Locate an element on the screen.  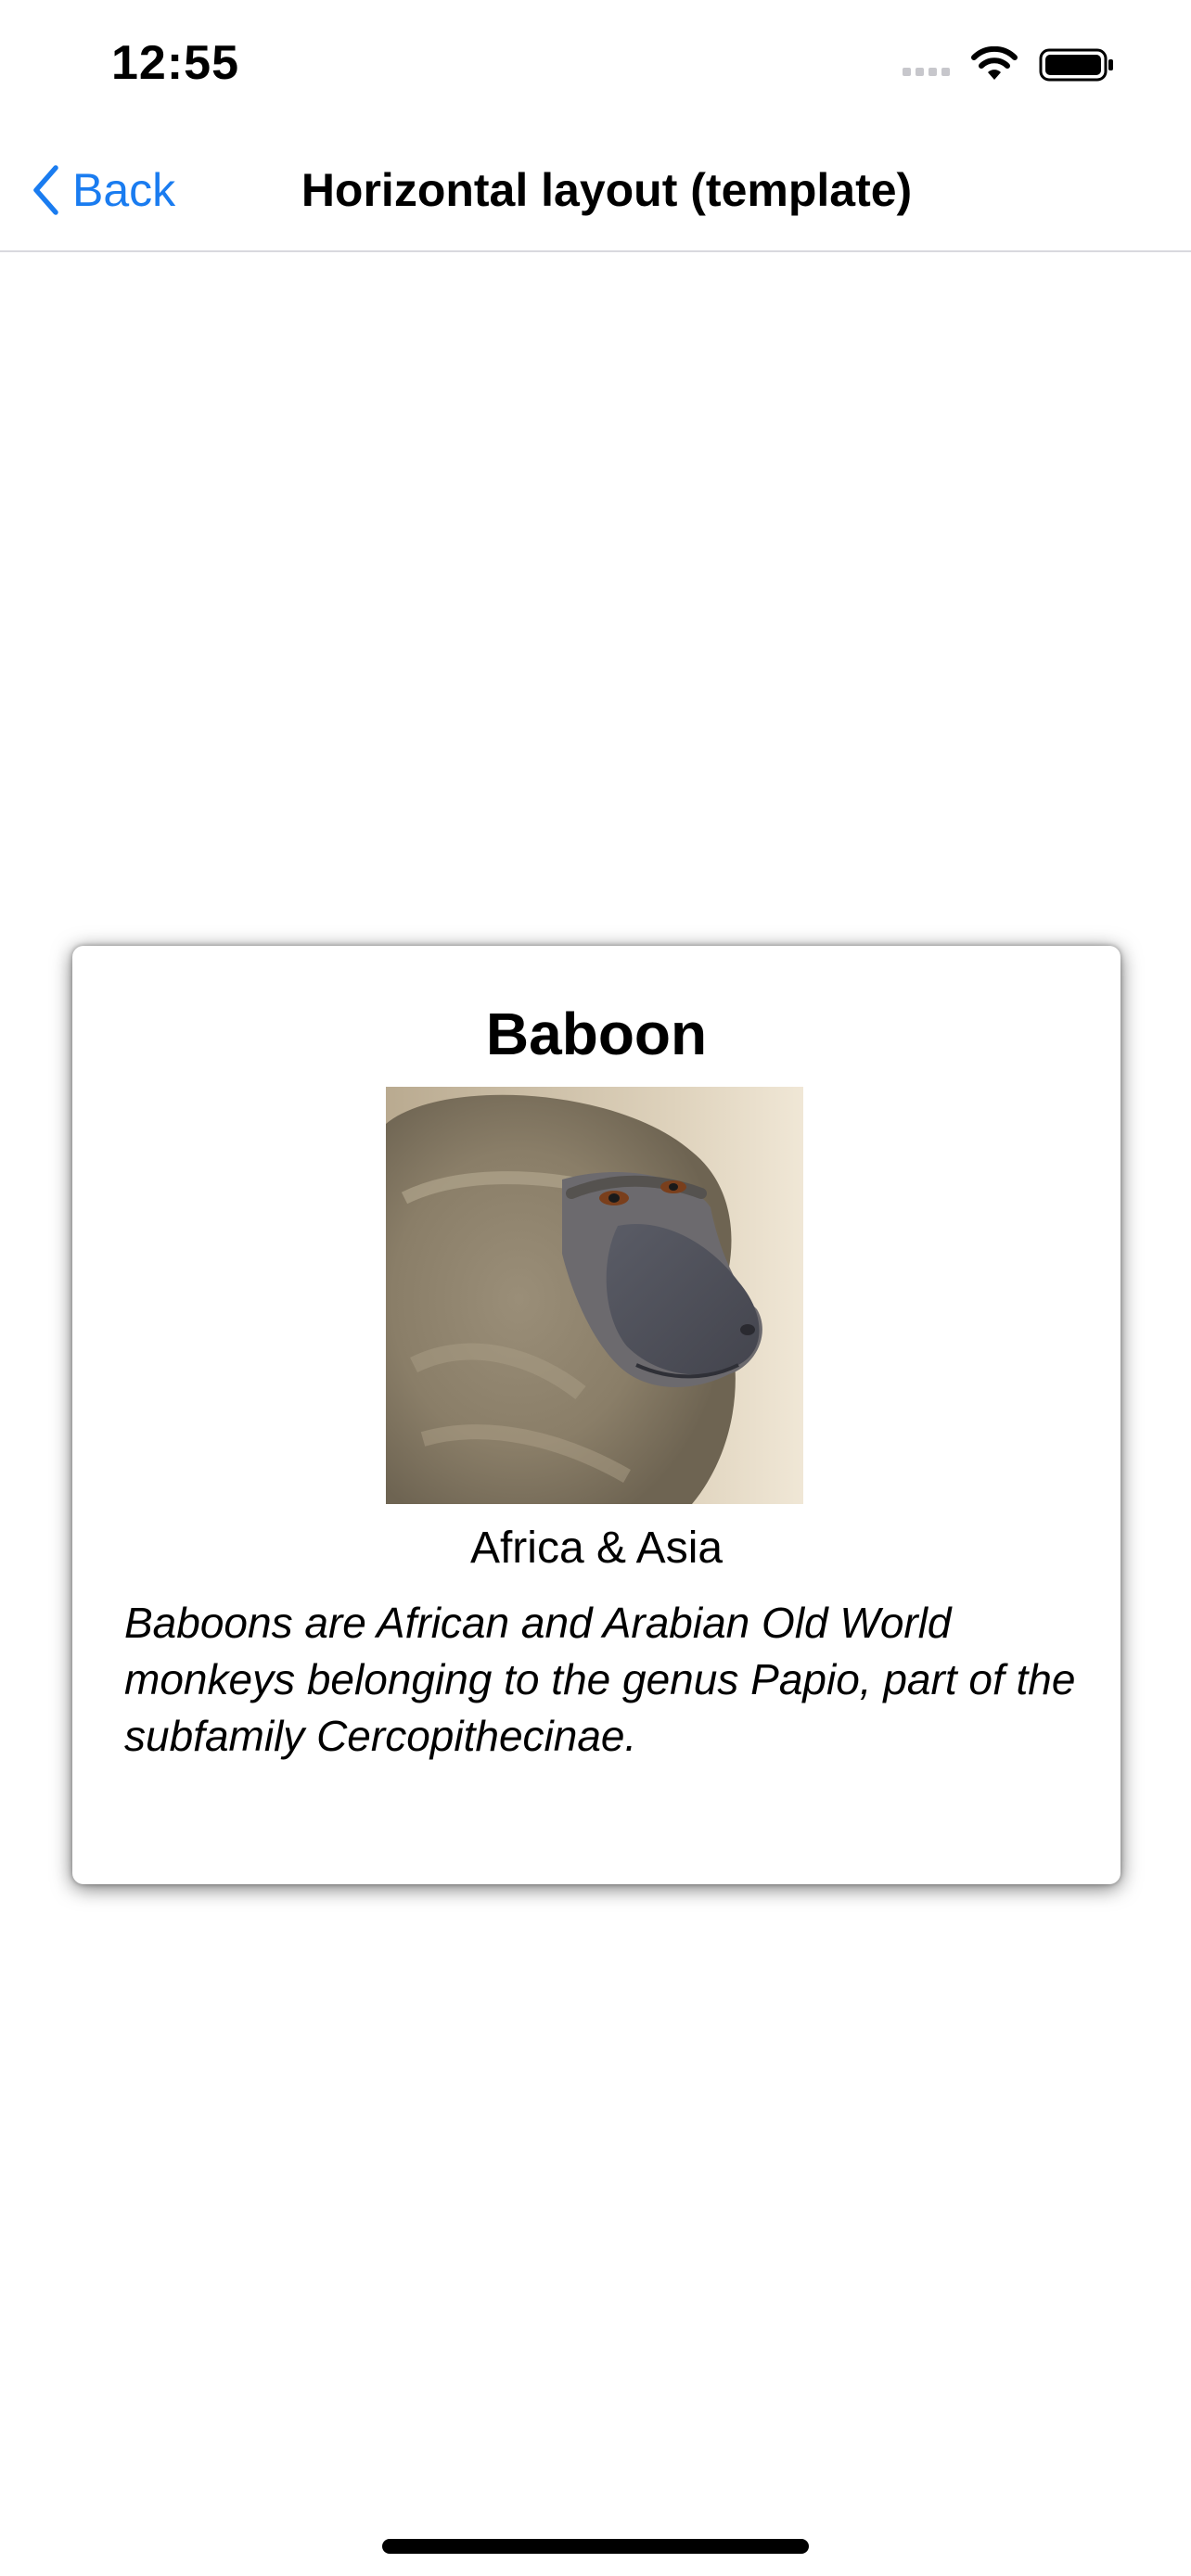
card-subtitle: Africa & Asia is located at coordinates (597, 1548).